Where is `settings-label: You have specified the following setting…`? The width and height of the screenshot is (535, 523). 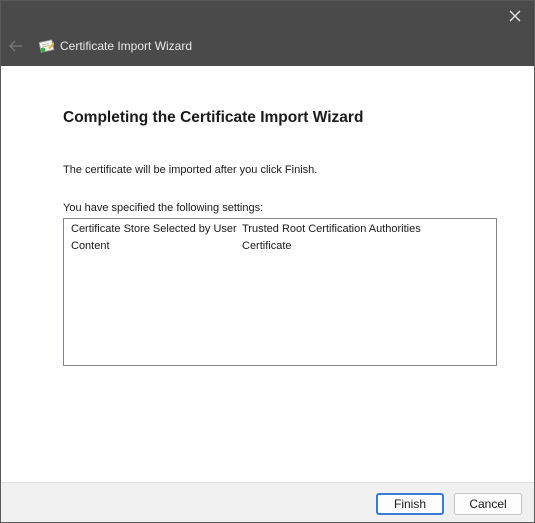 settings-label: You have specified the following setting… is located at coordinates (163, 208).